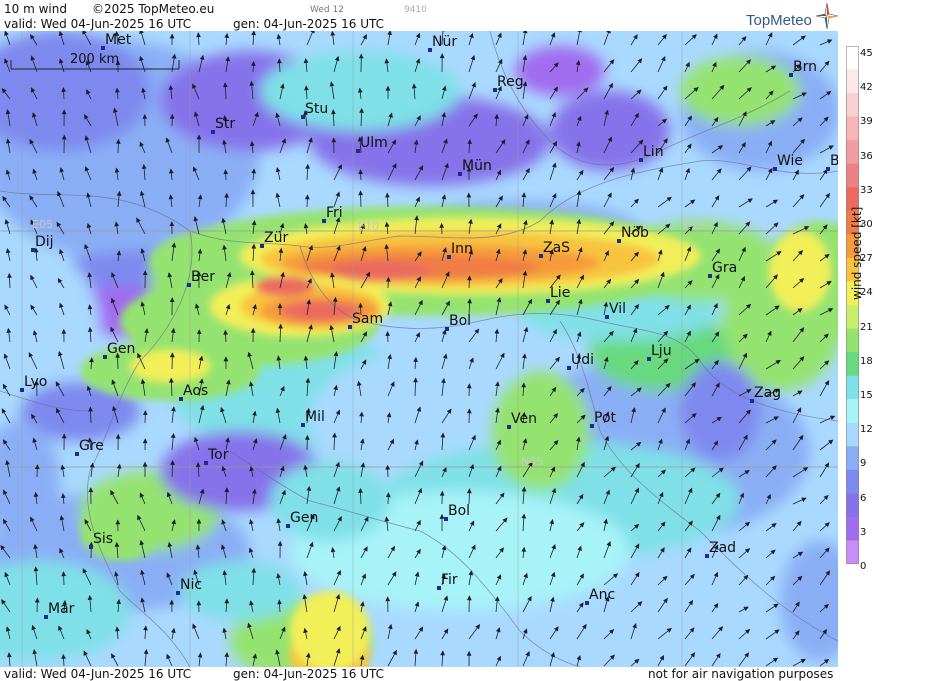 This screenshot has height=681, width=930. Describe the element at coordinates (866, 53) in the screenshot. I see `colorbar-tick-label: 45` at that location.